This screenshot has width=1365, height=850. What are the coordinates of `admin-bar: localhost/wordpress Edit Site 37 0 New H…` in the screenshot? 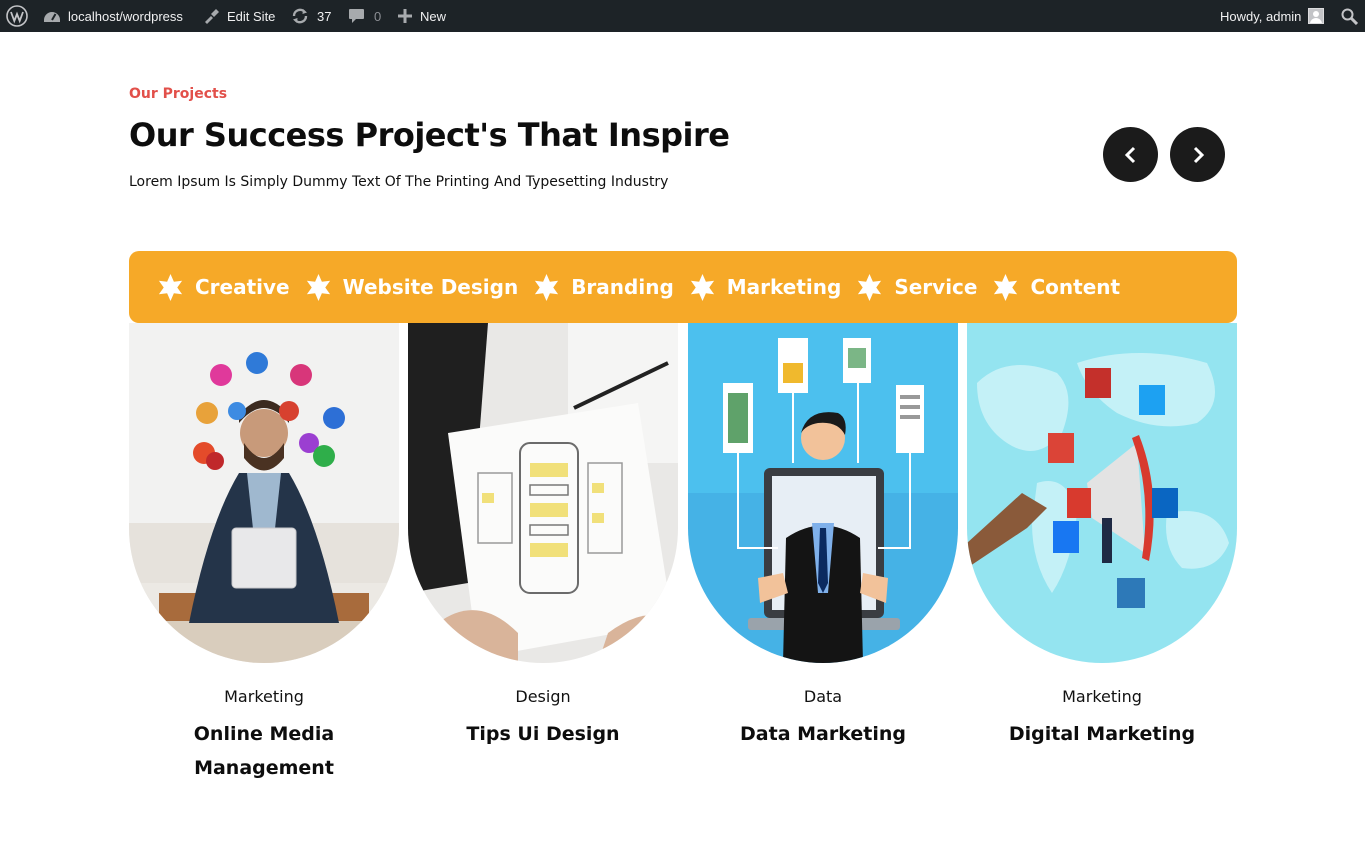 It's located at (682, 16).